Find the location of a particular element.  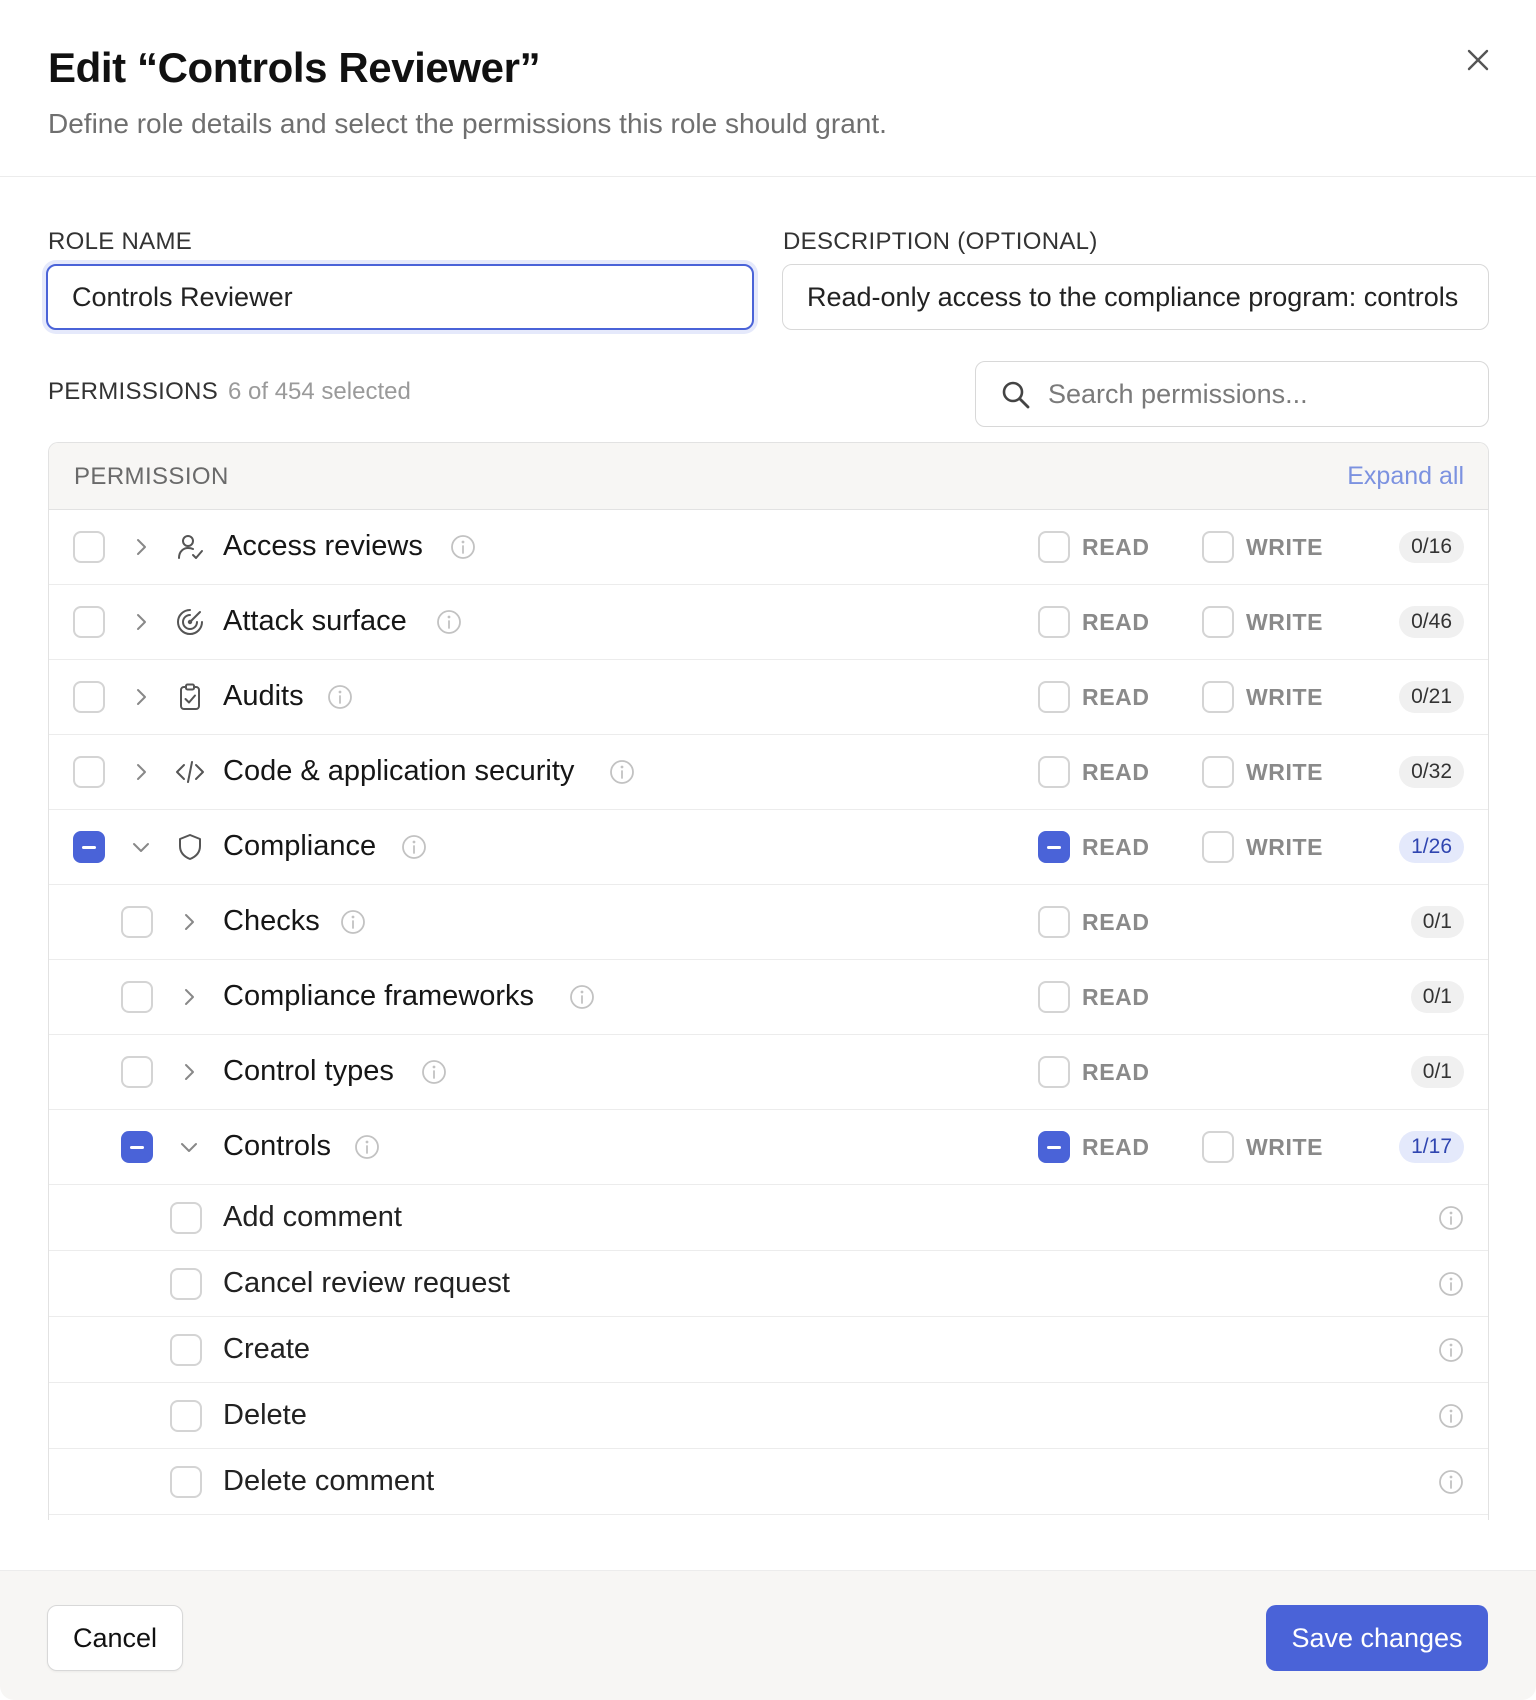

role-name-input: Controls Reviewer is located at coordinates (400, 297).